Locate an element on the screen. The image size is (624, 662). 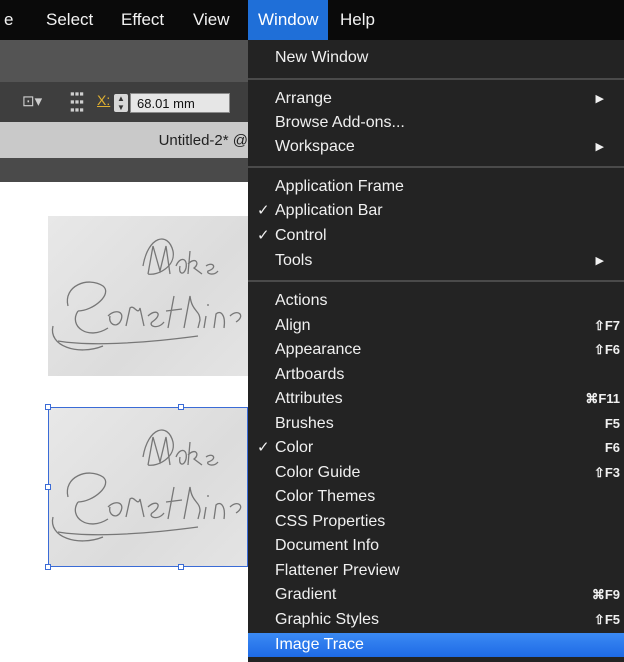
menu-item-label: Control is located at coordinates (301, 235).